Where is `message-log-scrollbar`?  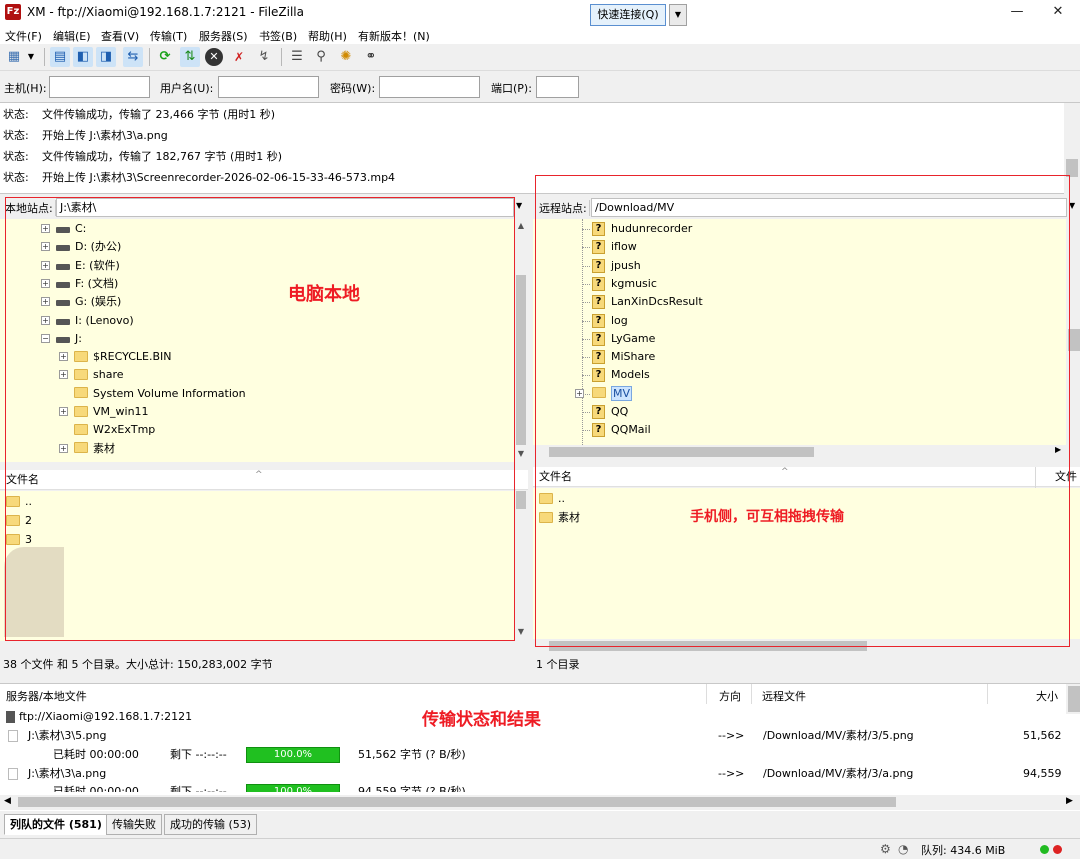
message-log-scrollbar is located at coordinates (1072, 149).